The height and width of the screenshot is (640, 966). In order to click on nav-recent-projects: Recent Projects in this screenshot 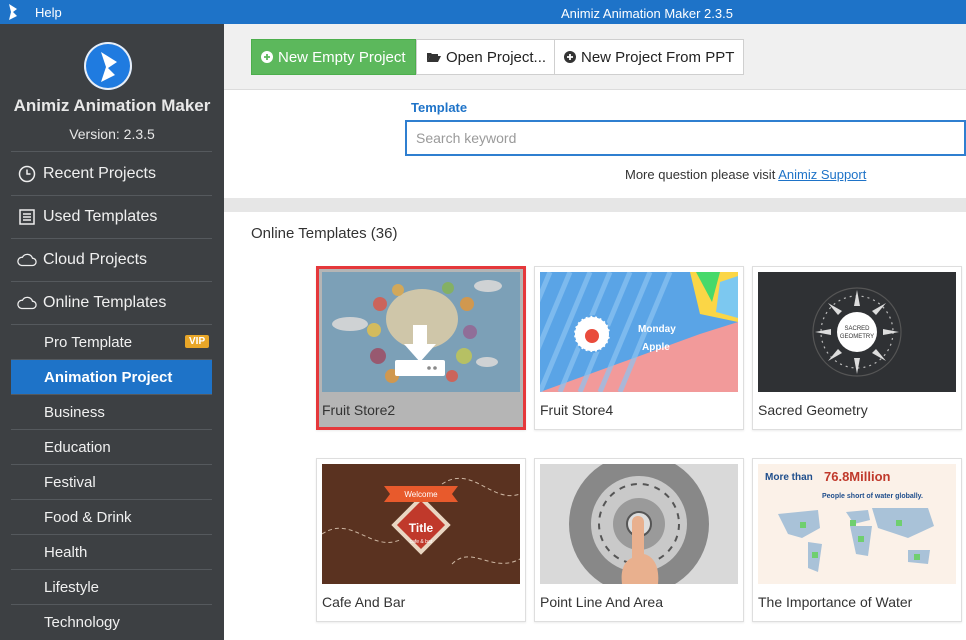, I will do `click(111, 174)`.